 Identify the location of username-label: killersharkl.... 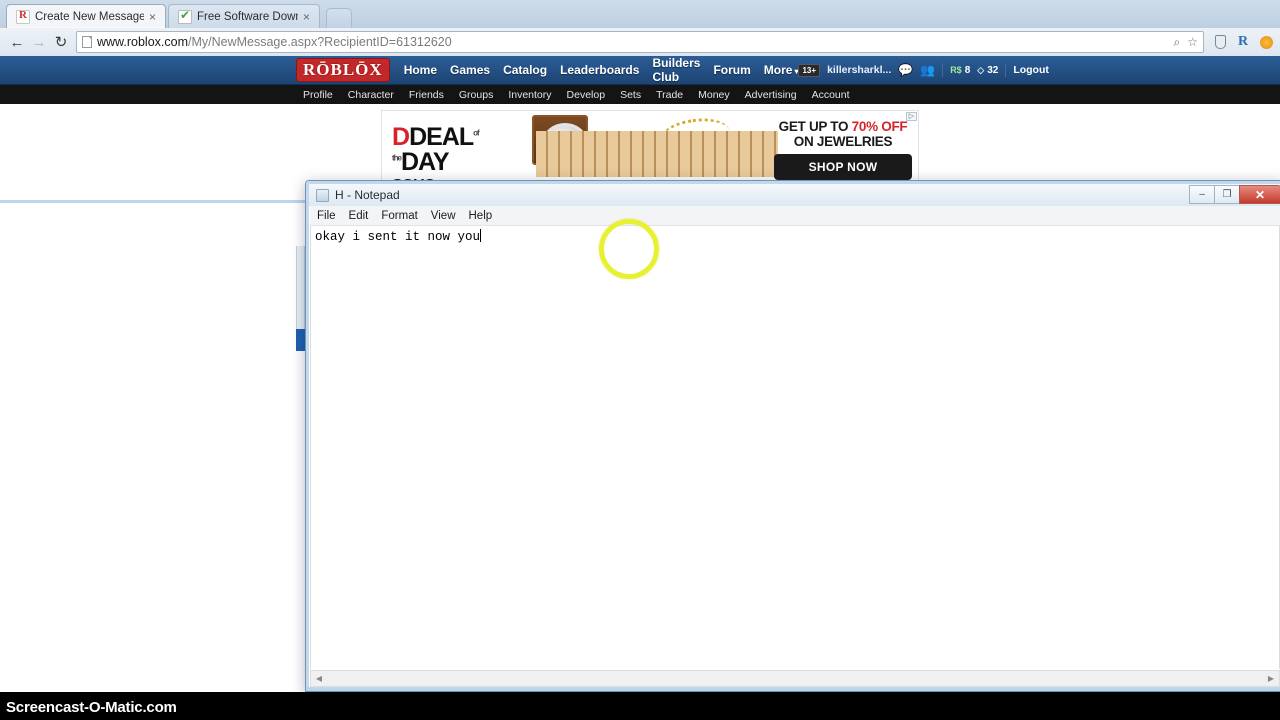
(859, 70).